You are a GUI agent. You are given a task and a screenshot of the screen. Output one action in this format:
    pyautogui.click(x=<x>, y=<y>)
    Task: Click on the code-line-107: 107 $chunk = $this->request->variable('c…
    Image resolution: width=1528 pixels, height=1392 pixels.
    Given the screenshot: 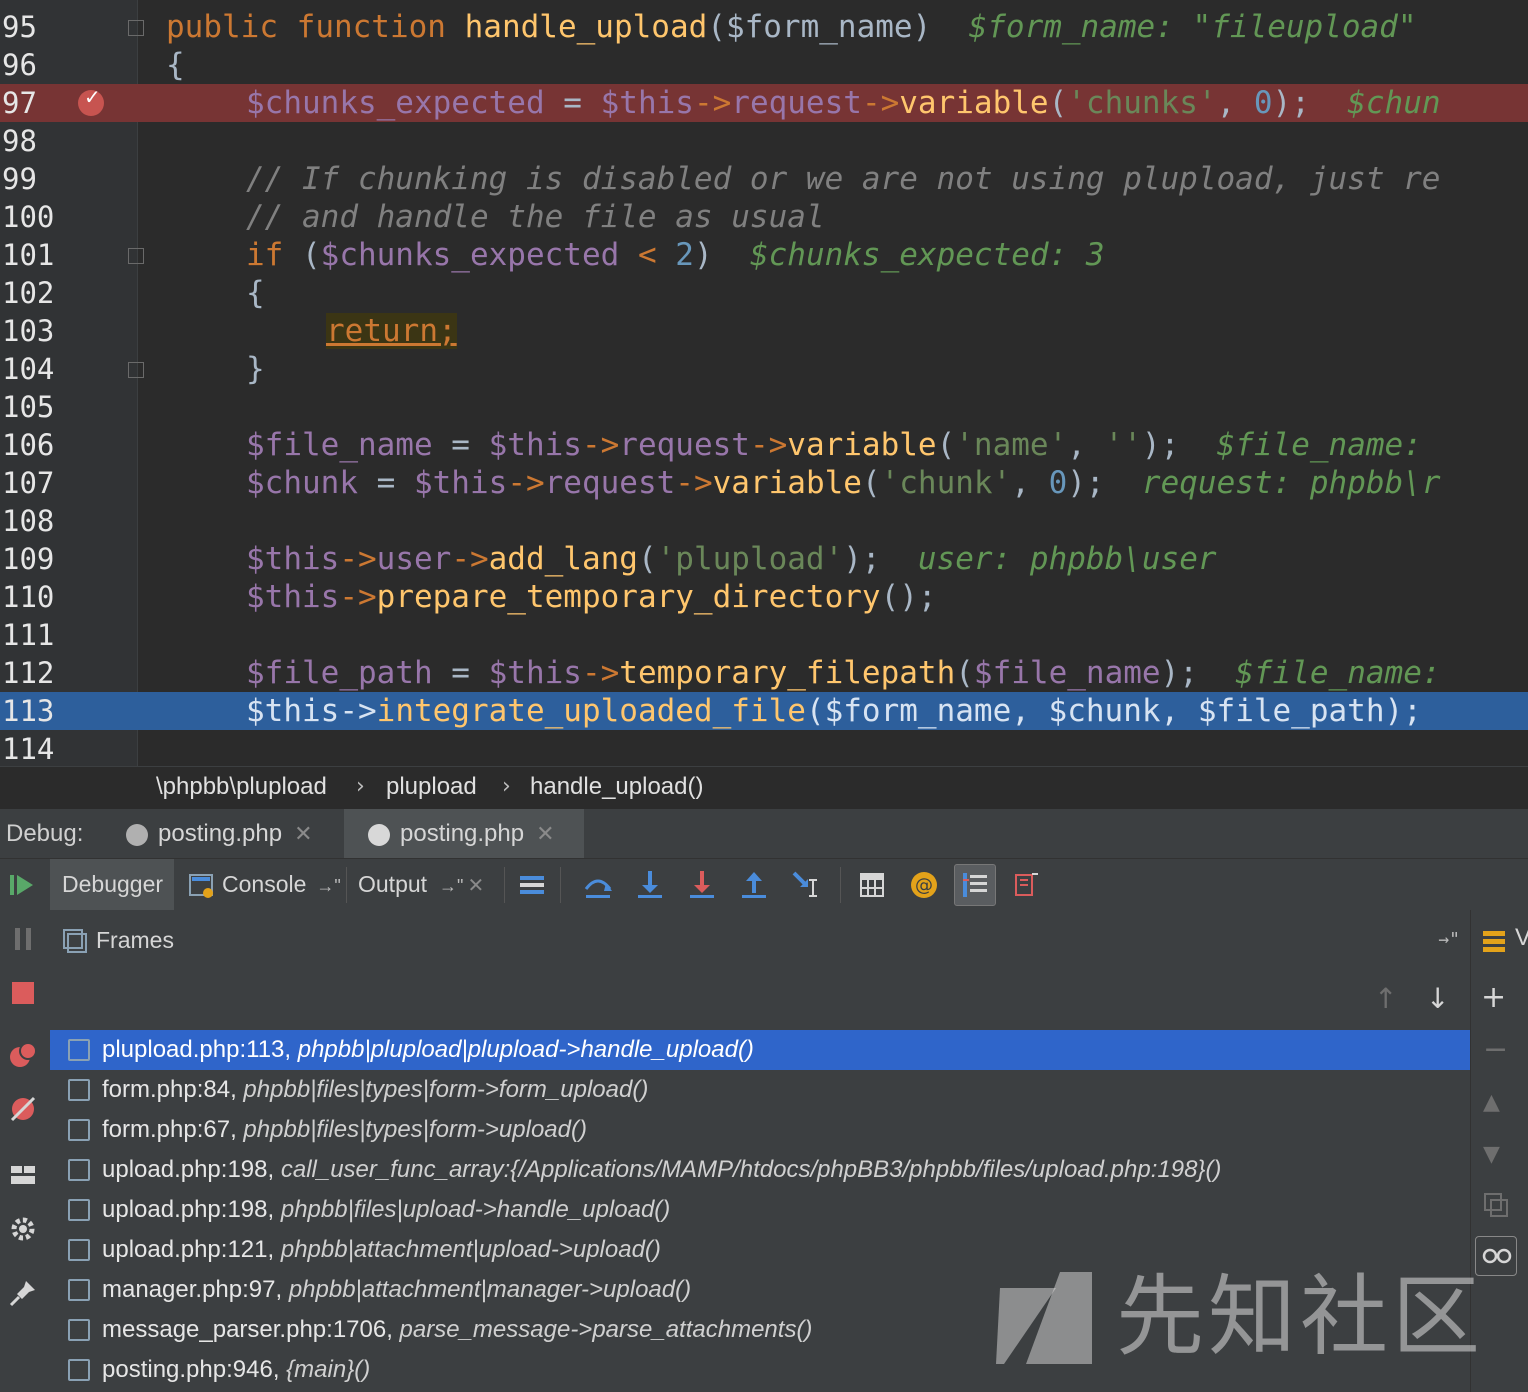 What is the action you would take?
    pyautogui.click(x=764, y=483)
    